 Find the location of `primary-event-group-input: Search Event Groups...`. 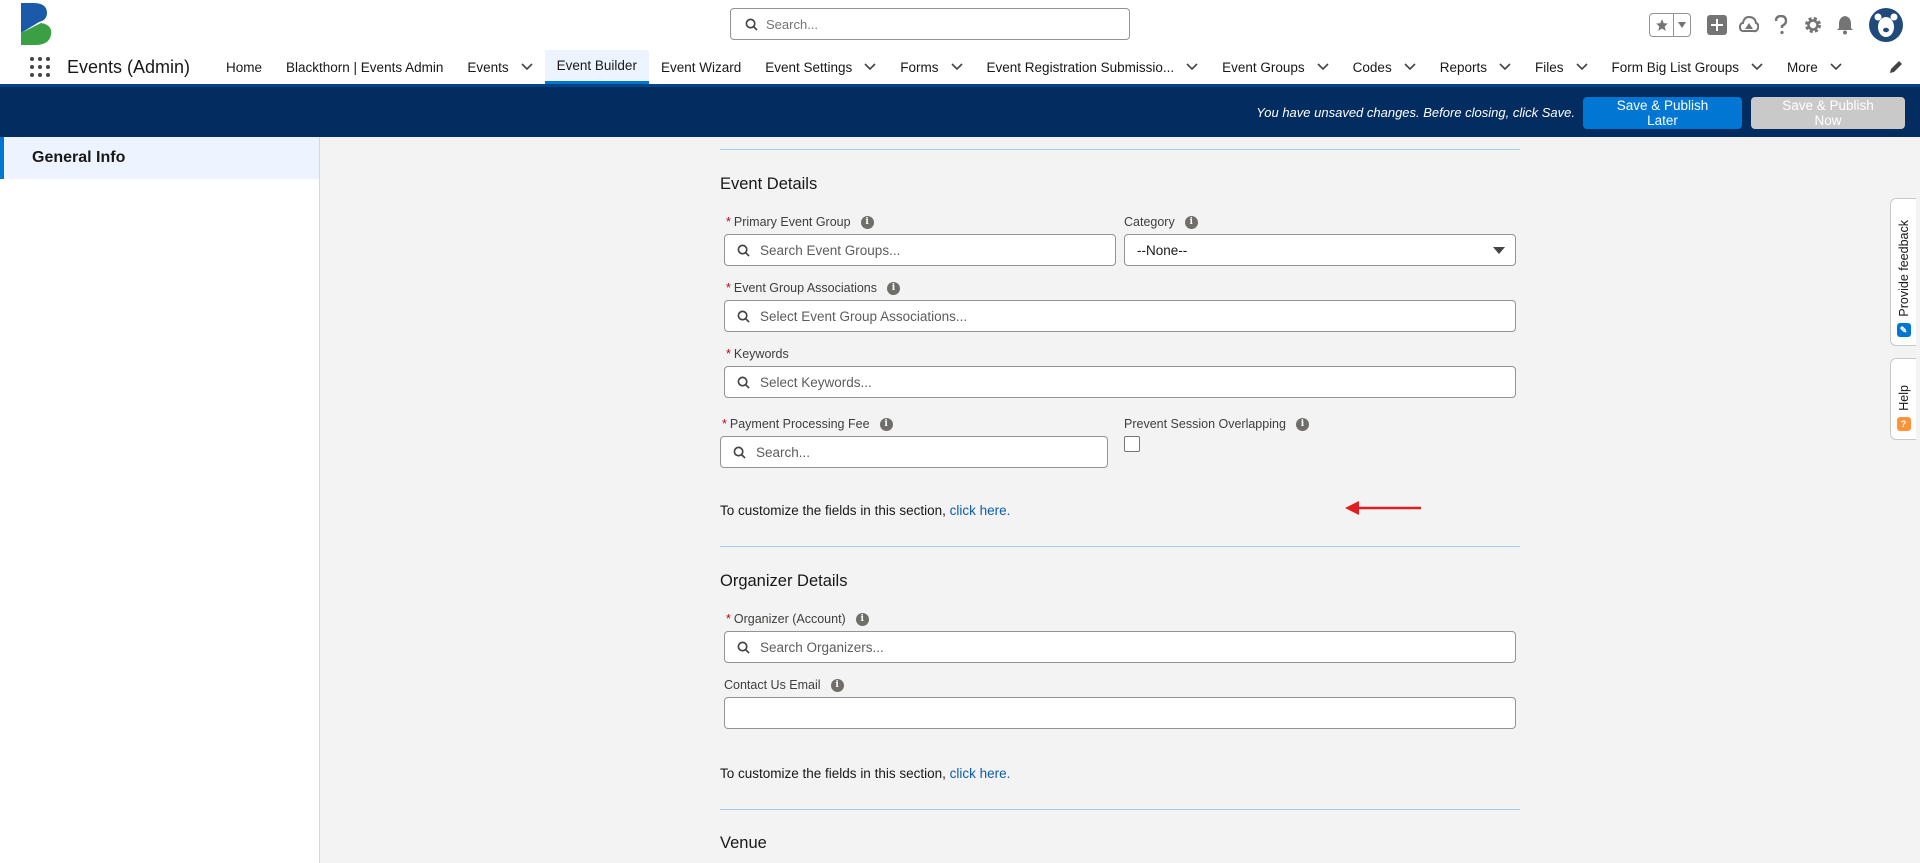

primary-event-group-input: Search Event Groups... is located at coordinates (920, 250).